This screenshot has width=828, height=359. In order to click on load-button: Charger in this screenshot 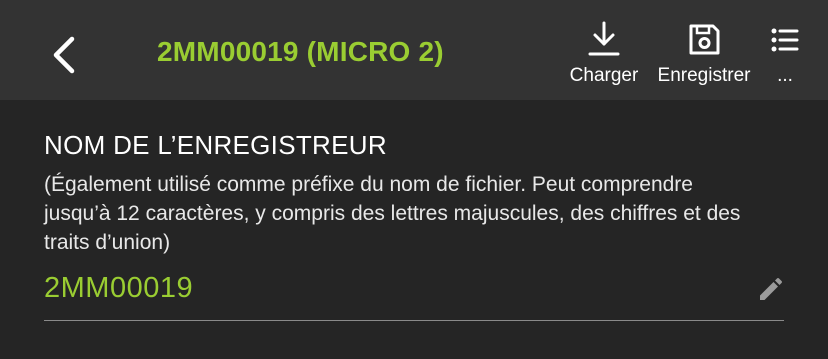, I will do `click(604, 57)`.